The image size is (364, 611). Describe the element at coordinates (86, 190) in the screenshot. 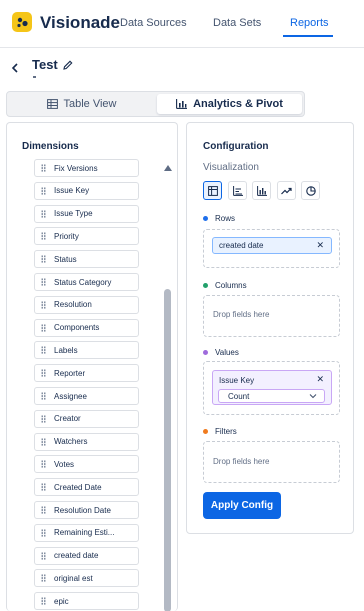

I see `dimension-field: Issue Key` at that location.